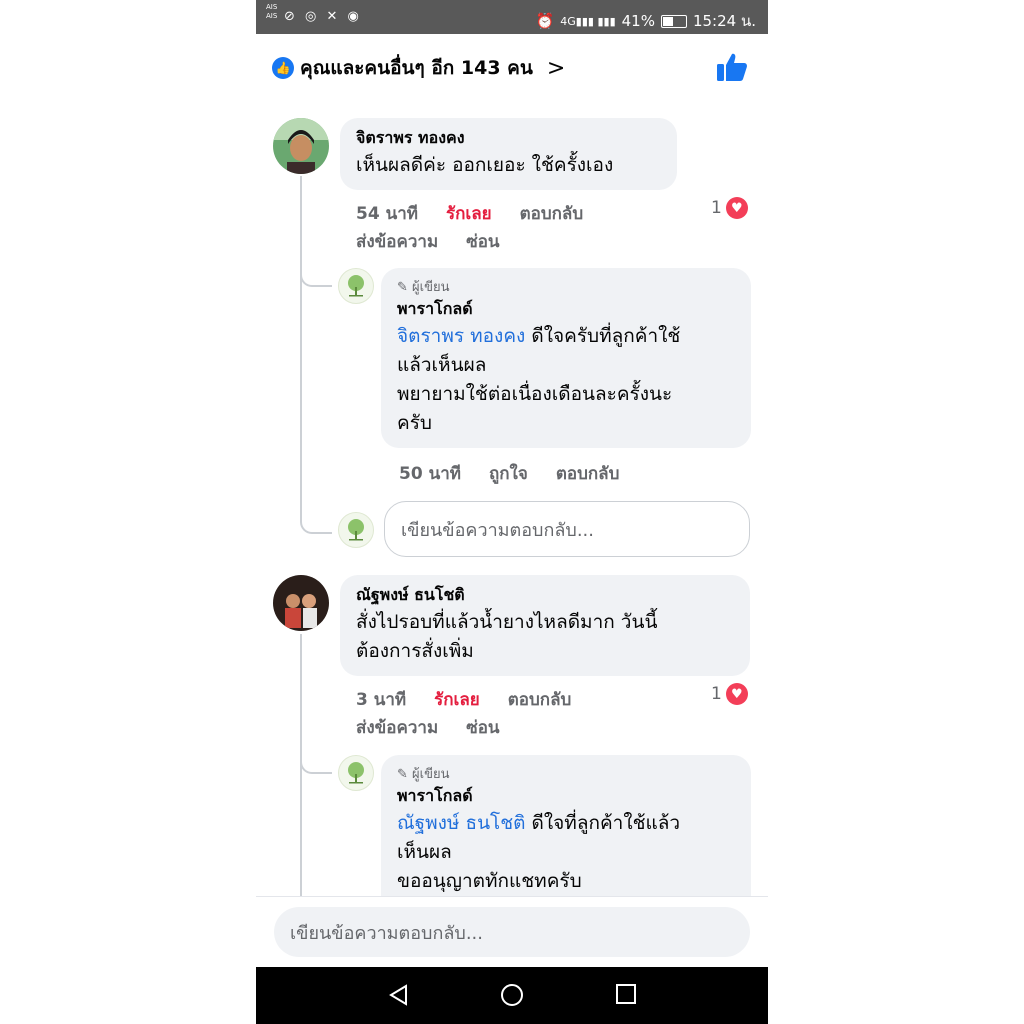 The image size is (1024, 1024). What do you see at coordinates (415, 651) in the screenshot?
I see `comment-text-line: ต้องการสั่งเพิ่ม` at bounding box center [415, 651].